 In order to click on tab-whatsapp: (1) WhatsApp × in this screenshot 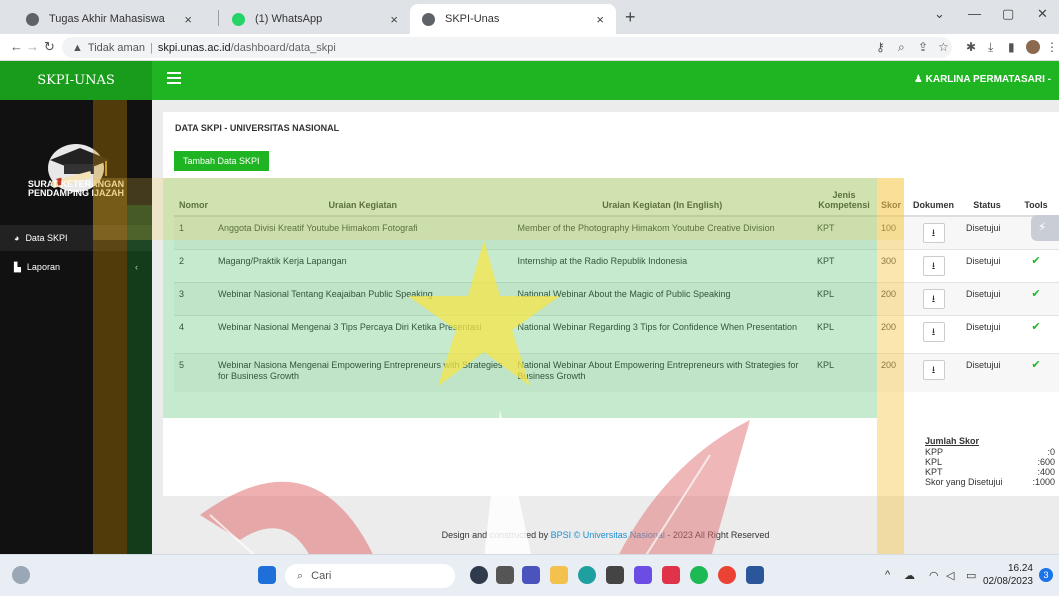, I will do `click(315, 19)`.